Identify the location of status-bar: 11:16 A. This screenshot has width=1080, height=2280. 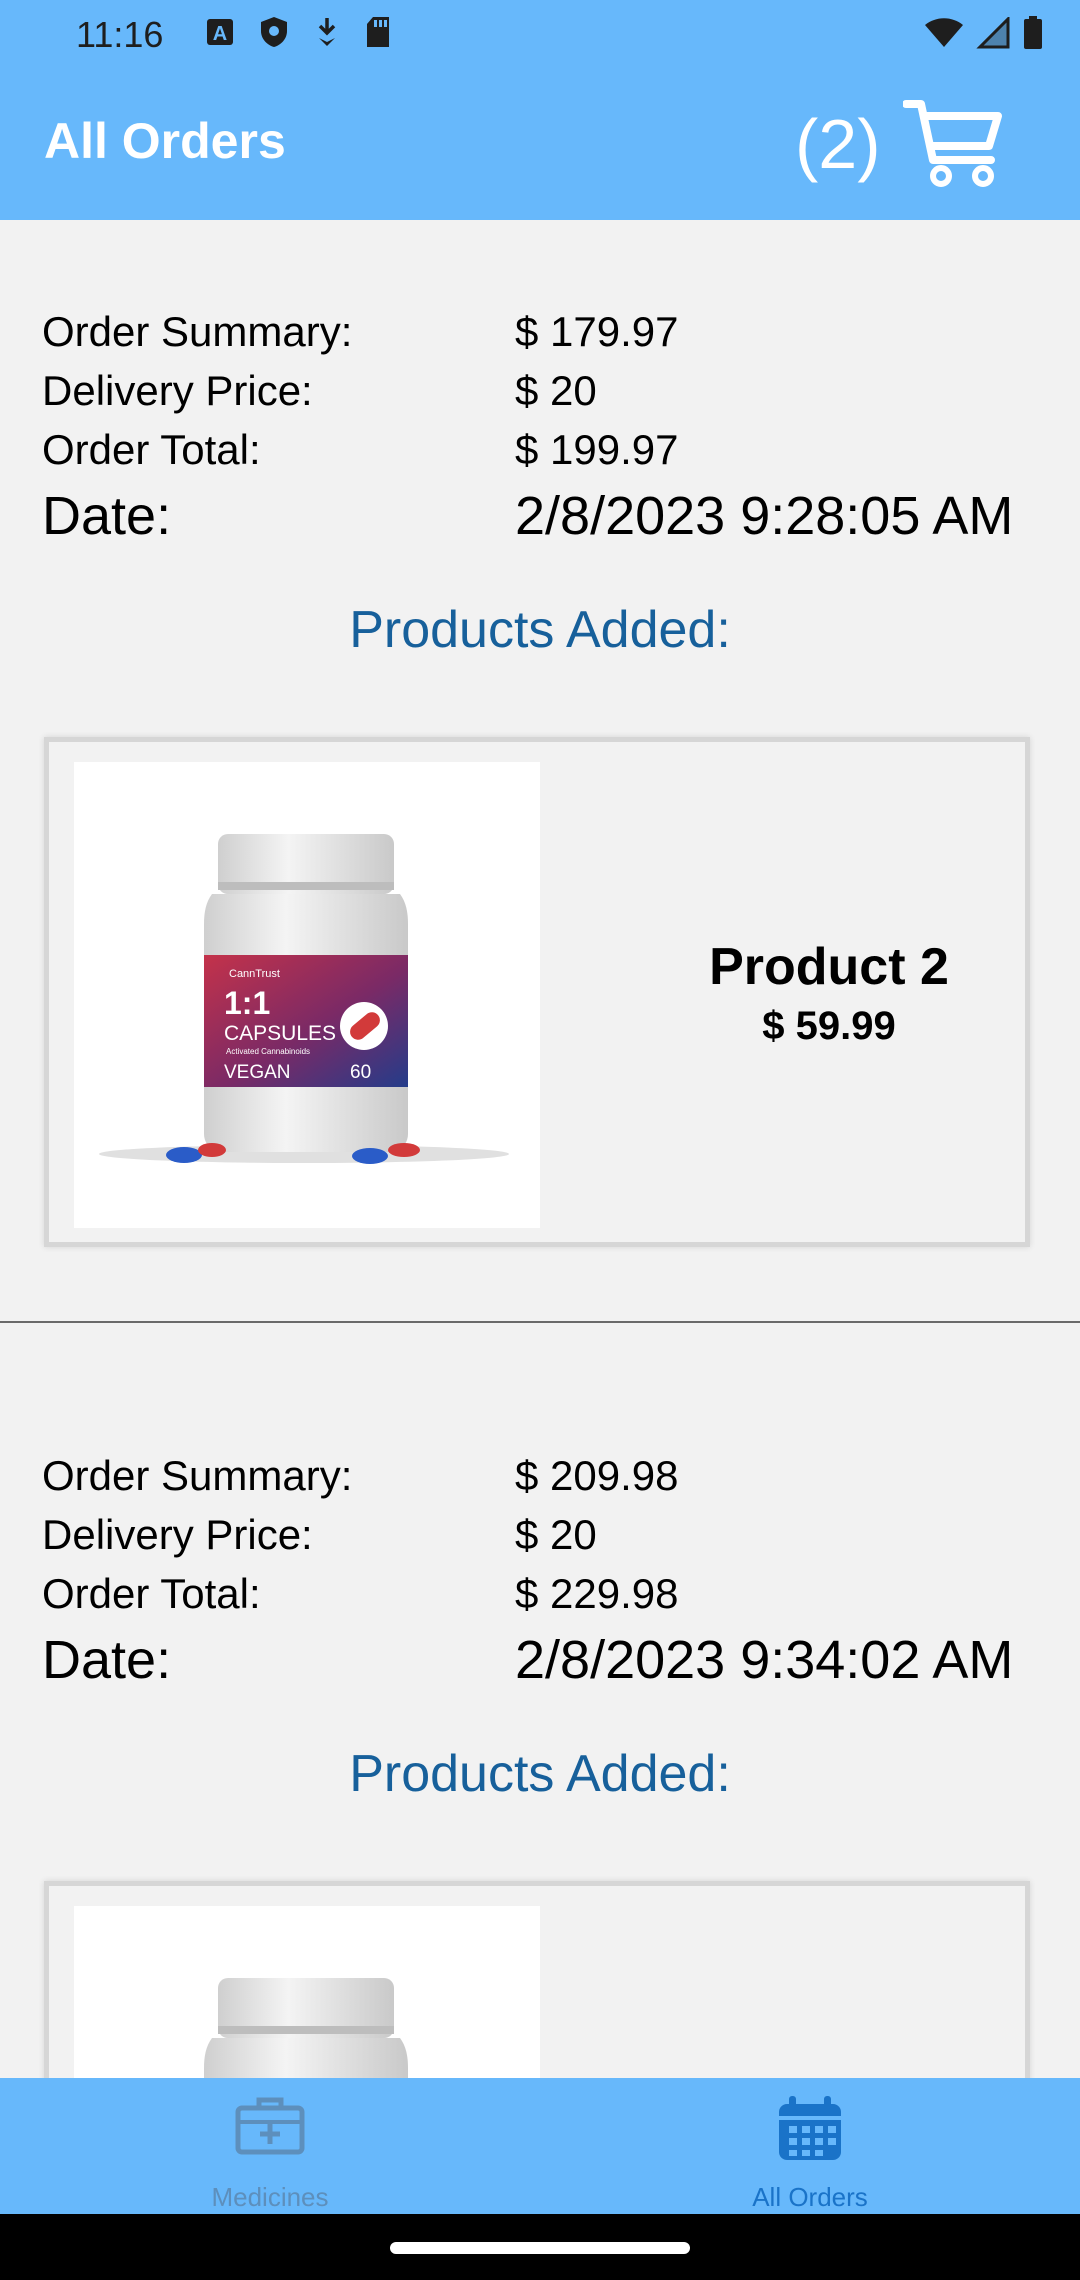
(540, 36).